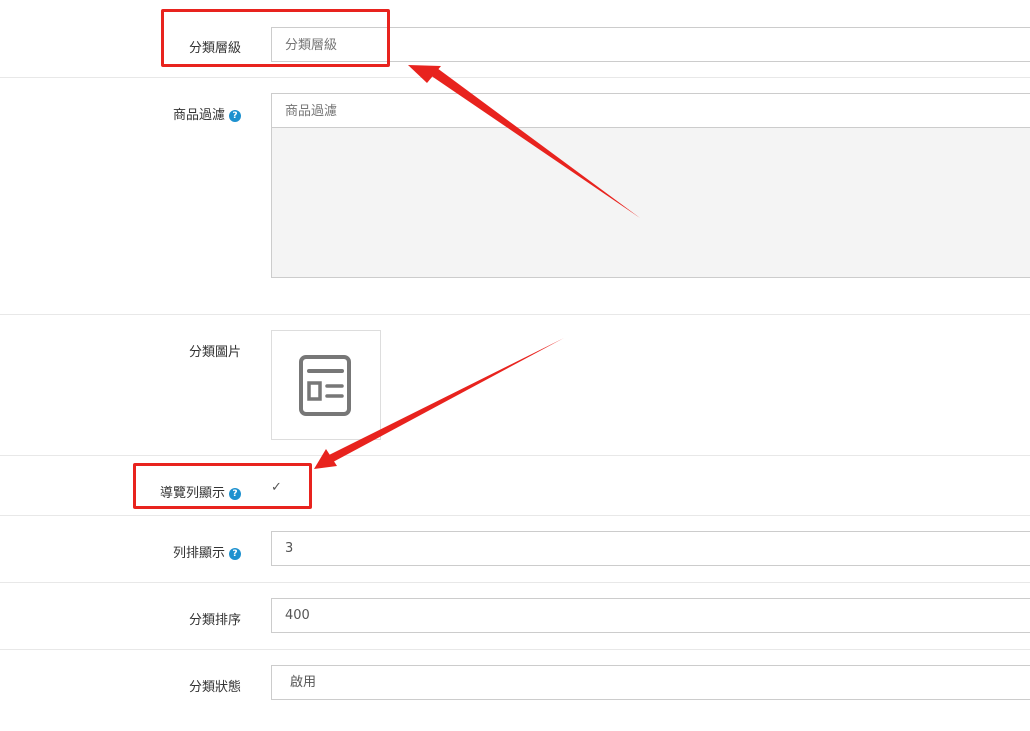 The width and height of the screenshot is (1030, 731). I want to click on sort-order-input: 400, so click(650, 615).